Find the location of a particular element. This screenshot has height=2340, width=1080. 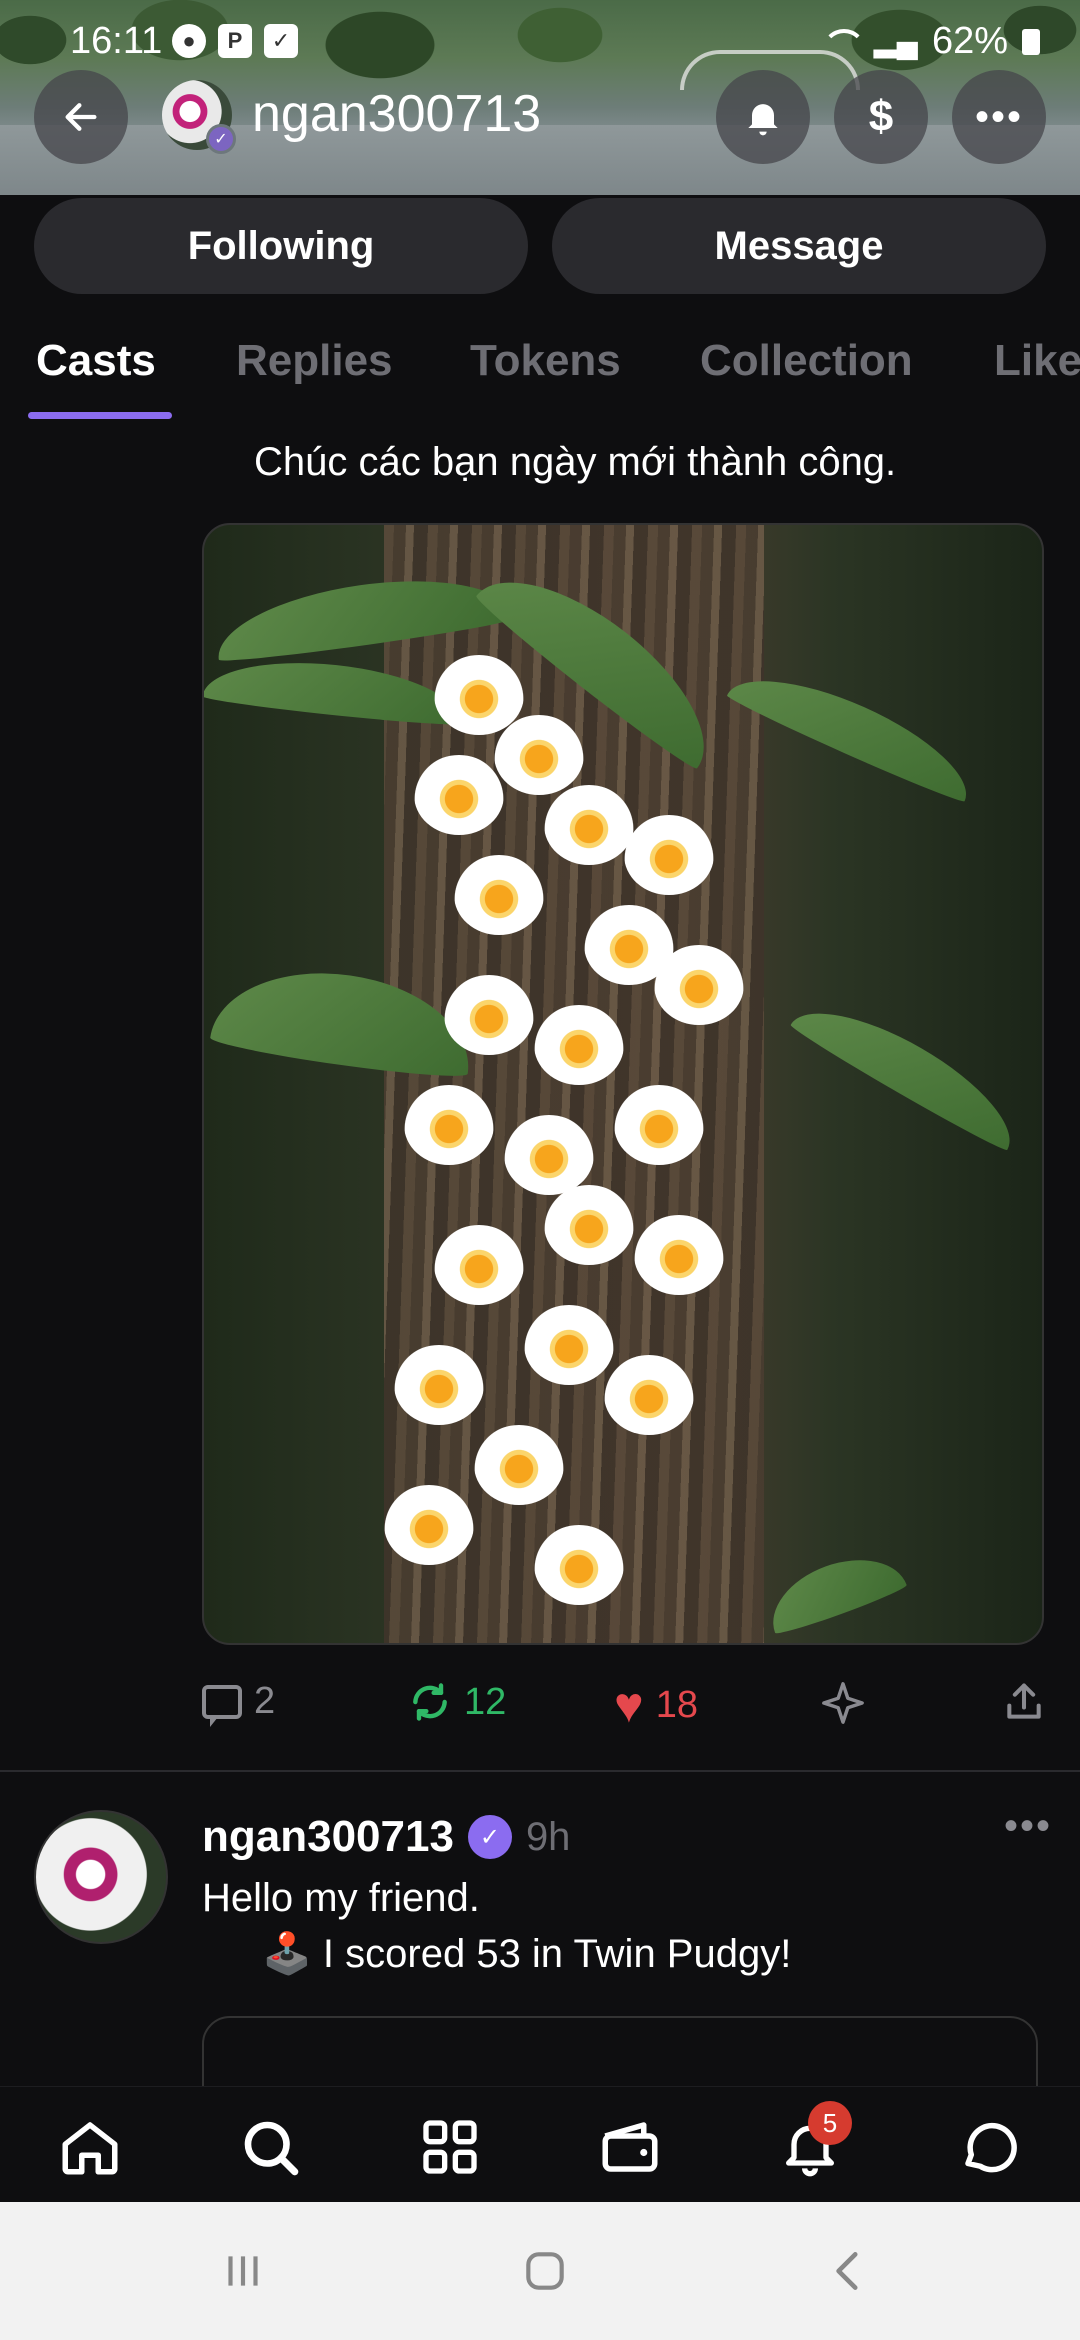

tab-likes: Likes is located at coordinates (1037, 361).